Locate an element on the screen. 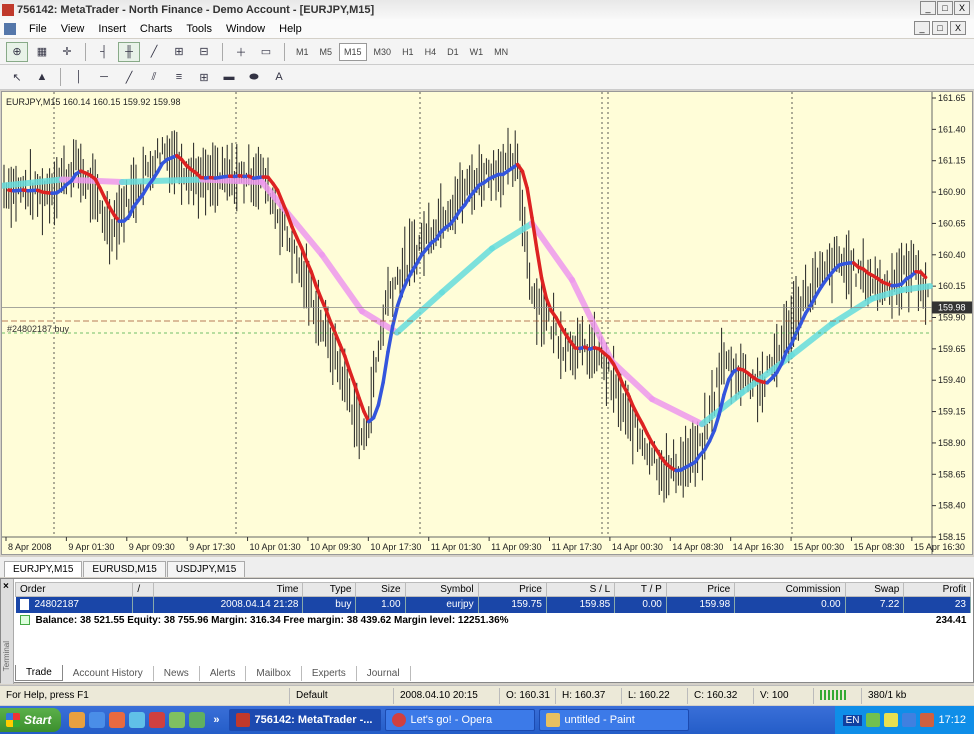  clock: 17:12 is located at coordinates (952, 720).